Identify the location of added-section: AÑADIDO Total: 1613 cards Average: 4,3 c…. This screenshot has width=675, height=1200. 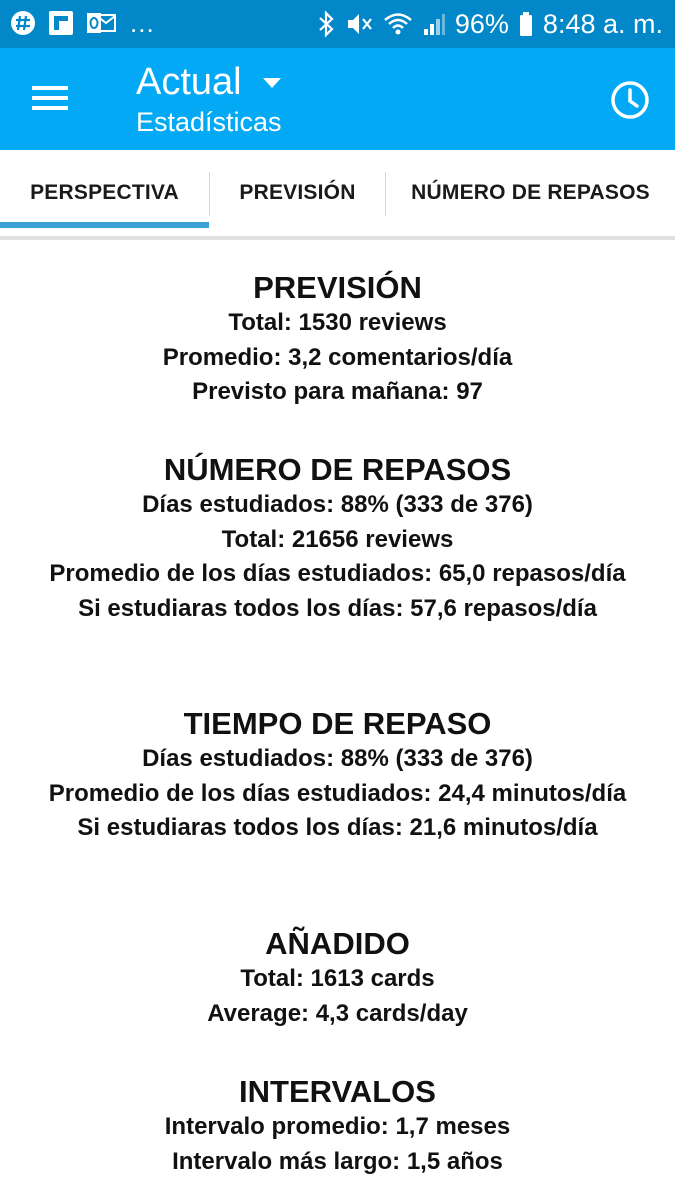
(337, 978).